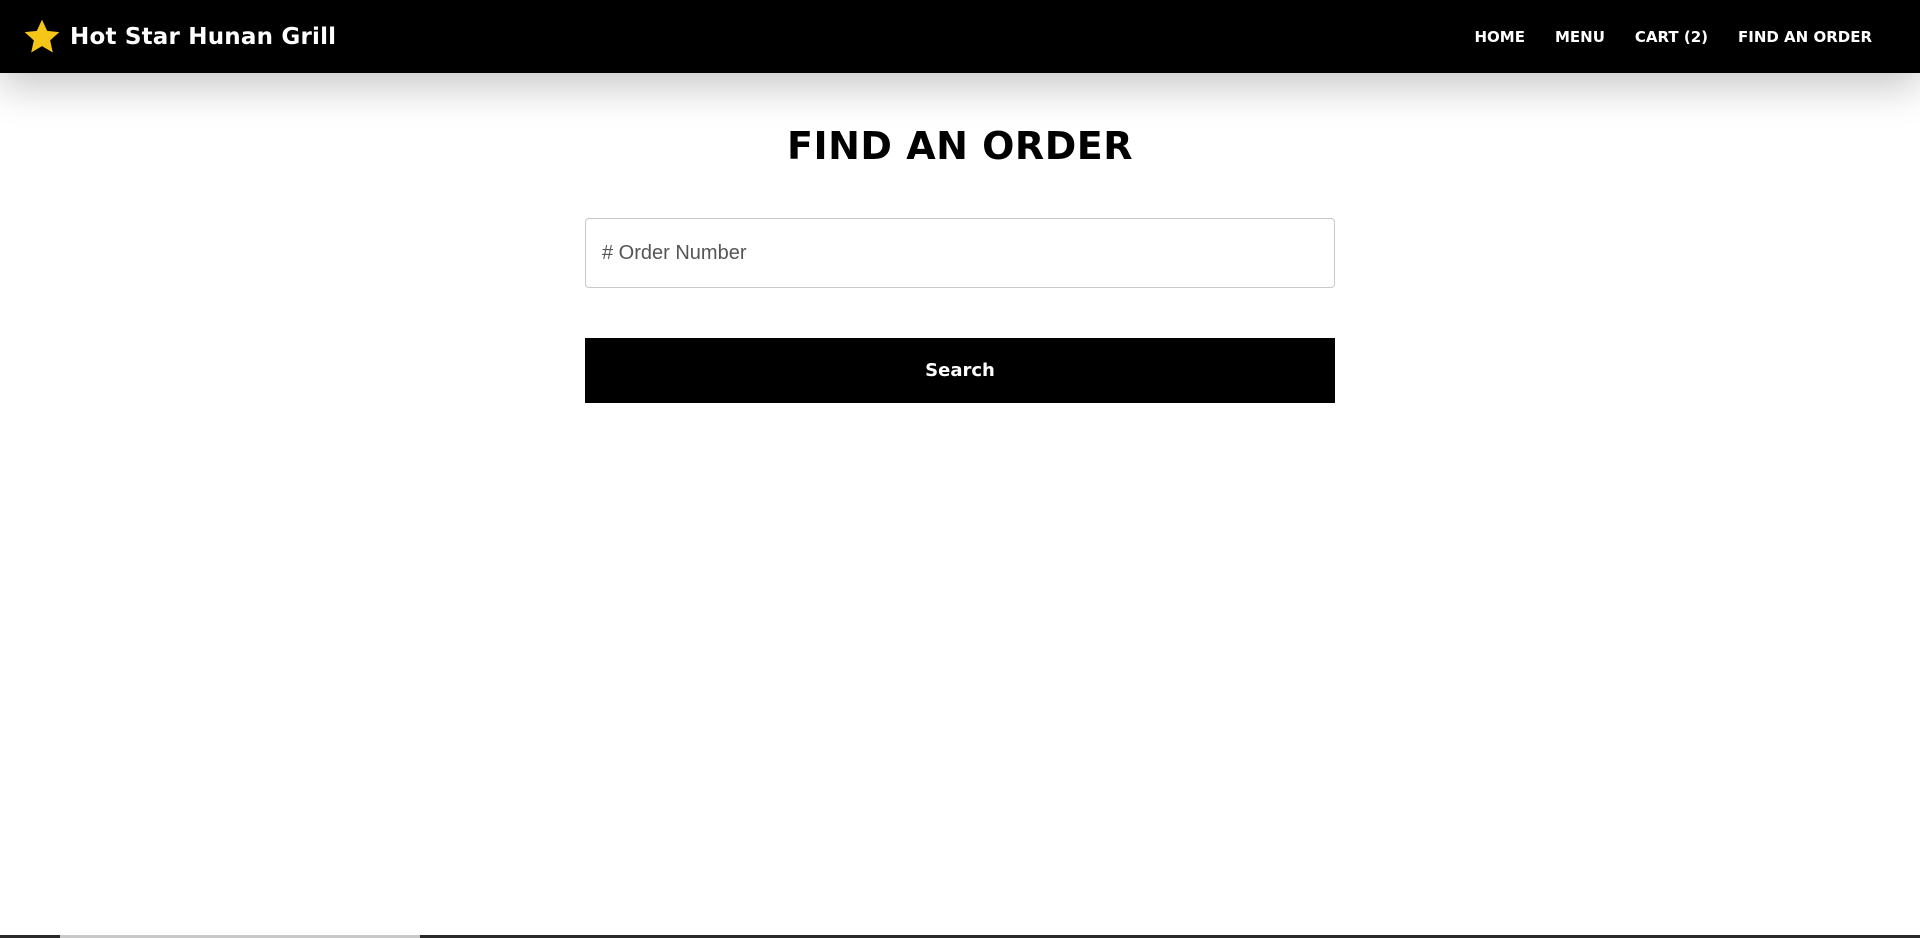 This screenshot has height=938, width=1920. I want to click on nav-find-order-link: FIND AN ORDER, so click(1805, 37).